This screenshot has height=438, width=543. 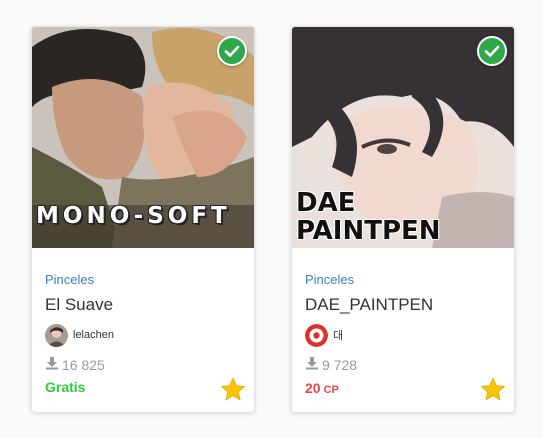 What do you see at coordinates (322, 388) in the screenshot?
I see `price-label: 20 CP` at bounding box center [322, 388].